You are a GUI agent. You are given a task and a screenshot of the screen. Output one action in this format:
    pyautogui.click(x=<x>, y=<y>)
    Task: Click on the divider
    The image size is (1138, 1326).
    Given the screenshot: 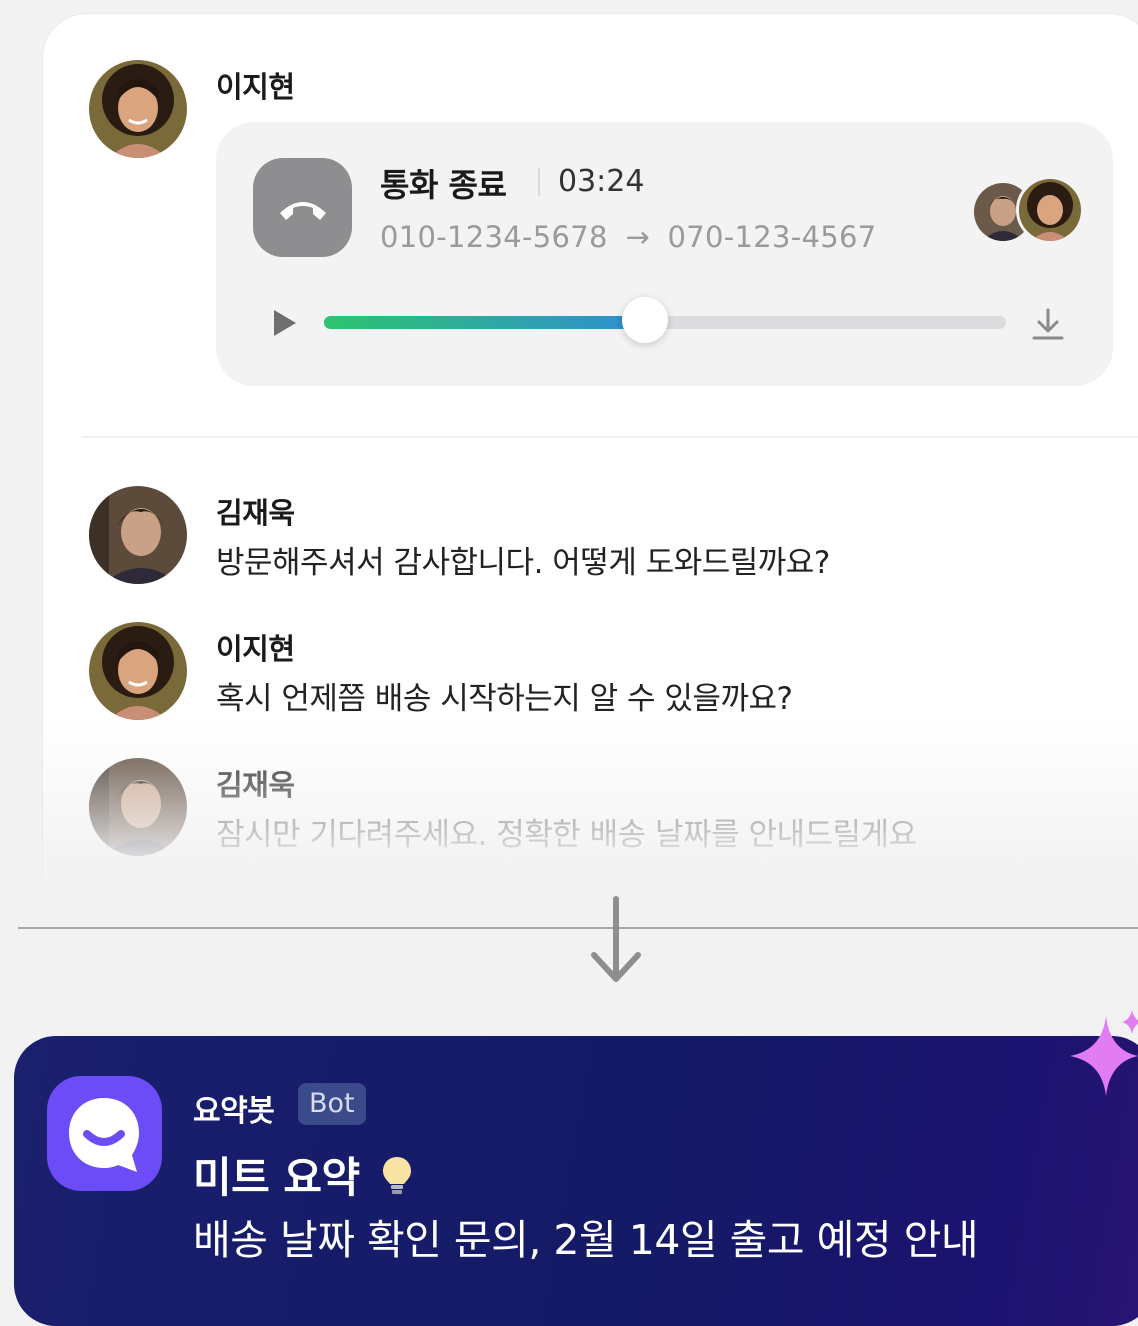 What is the action you would take?
    pyautogui.click(x=610, y=437)
    